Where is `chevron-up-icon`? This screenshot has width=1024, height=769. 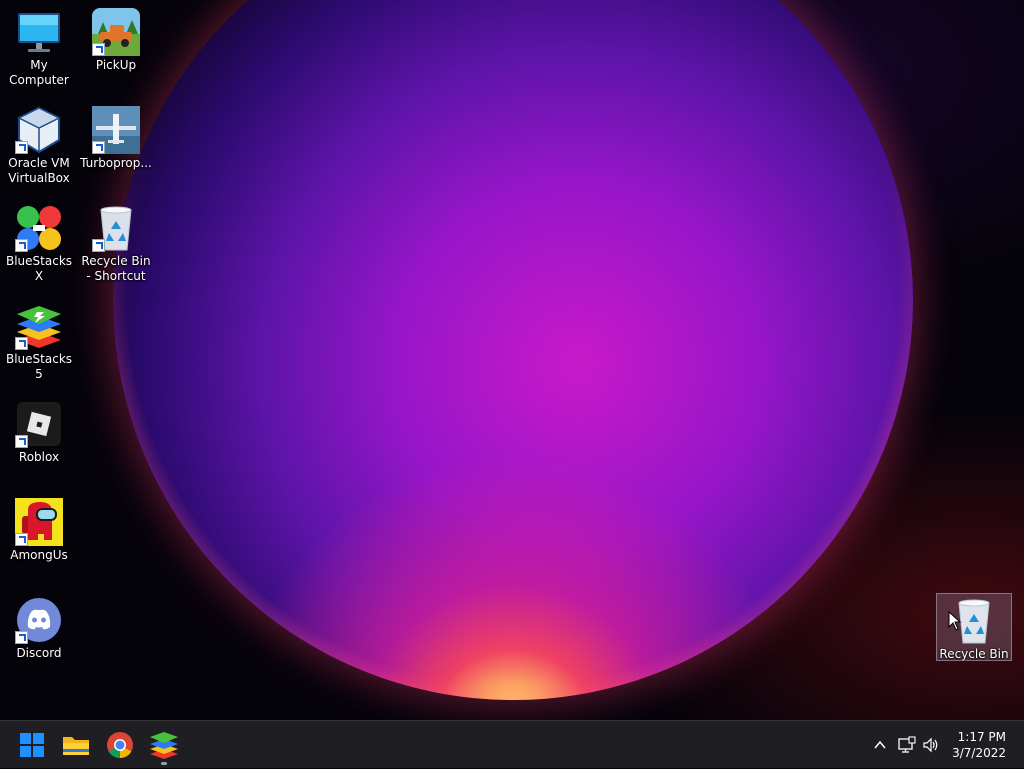 chevron-up-icon is located at coordinates (880, 744).